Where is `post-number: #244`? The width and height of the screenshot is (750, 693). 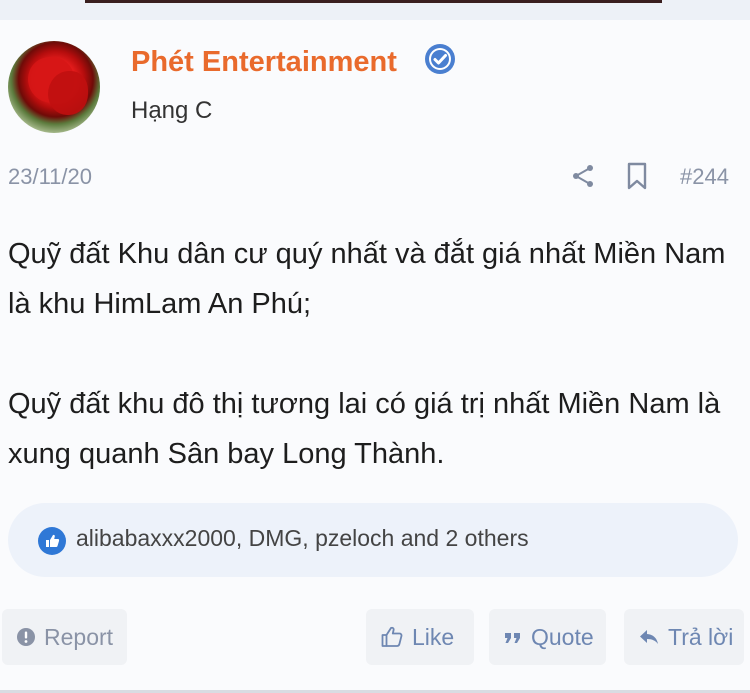
post-number: #244 is located at coordinates (704, 177).